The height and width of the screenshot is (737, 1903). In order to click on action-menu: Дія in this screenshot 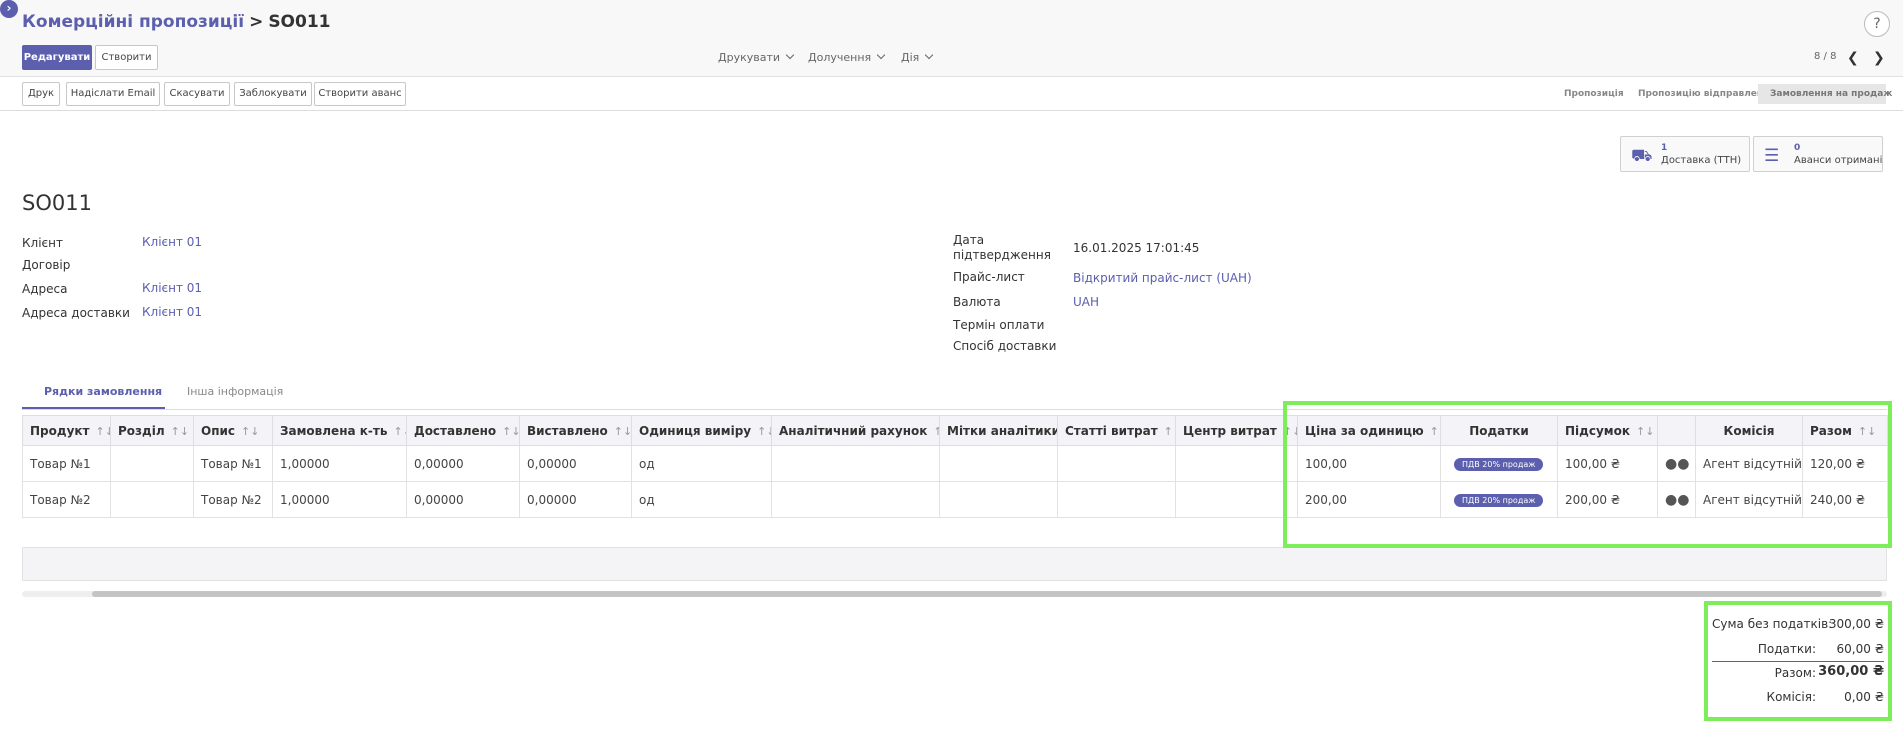, I will do `click(917, 57)`.